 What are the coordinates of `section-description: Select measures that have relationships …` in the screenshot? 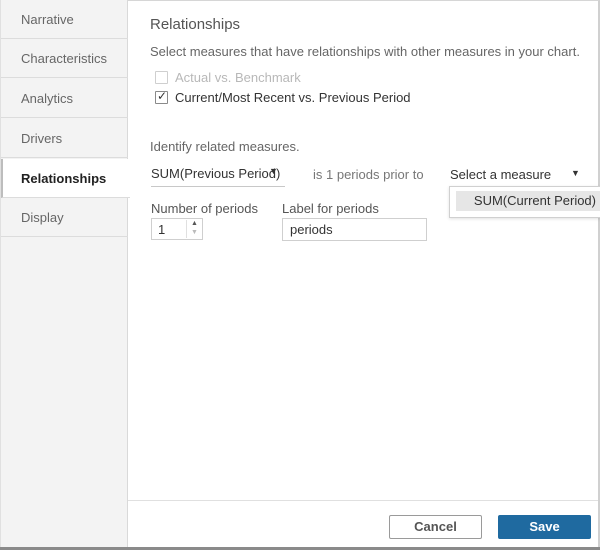 It's located at (365, 51).